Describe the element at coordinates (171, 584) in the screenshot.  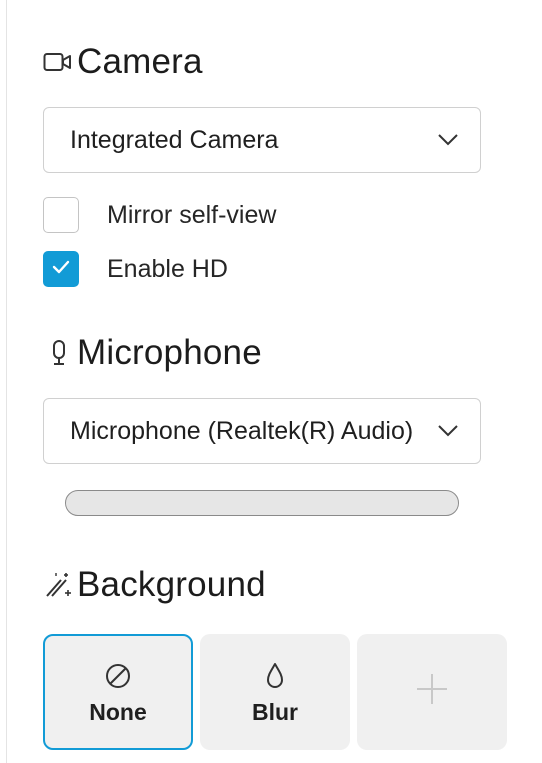
I see `background-title: Background` at that location.